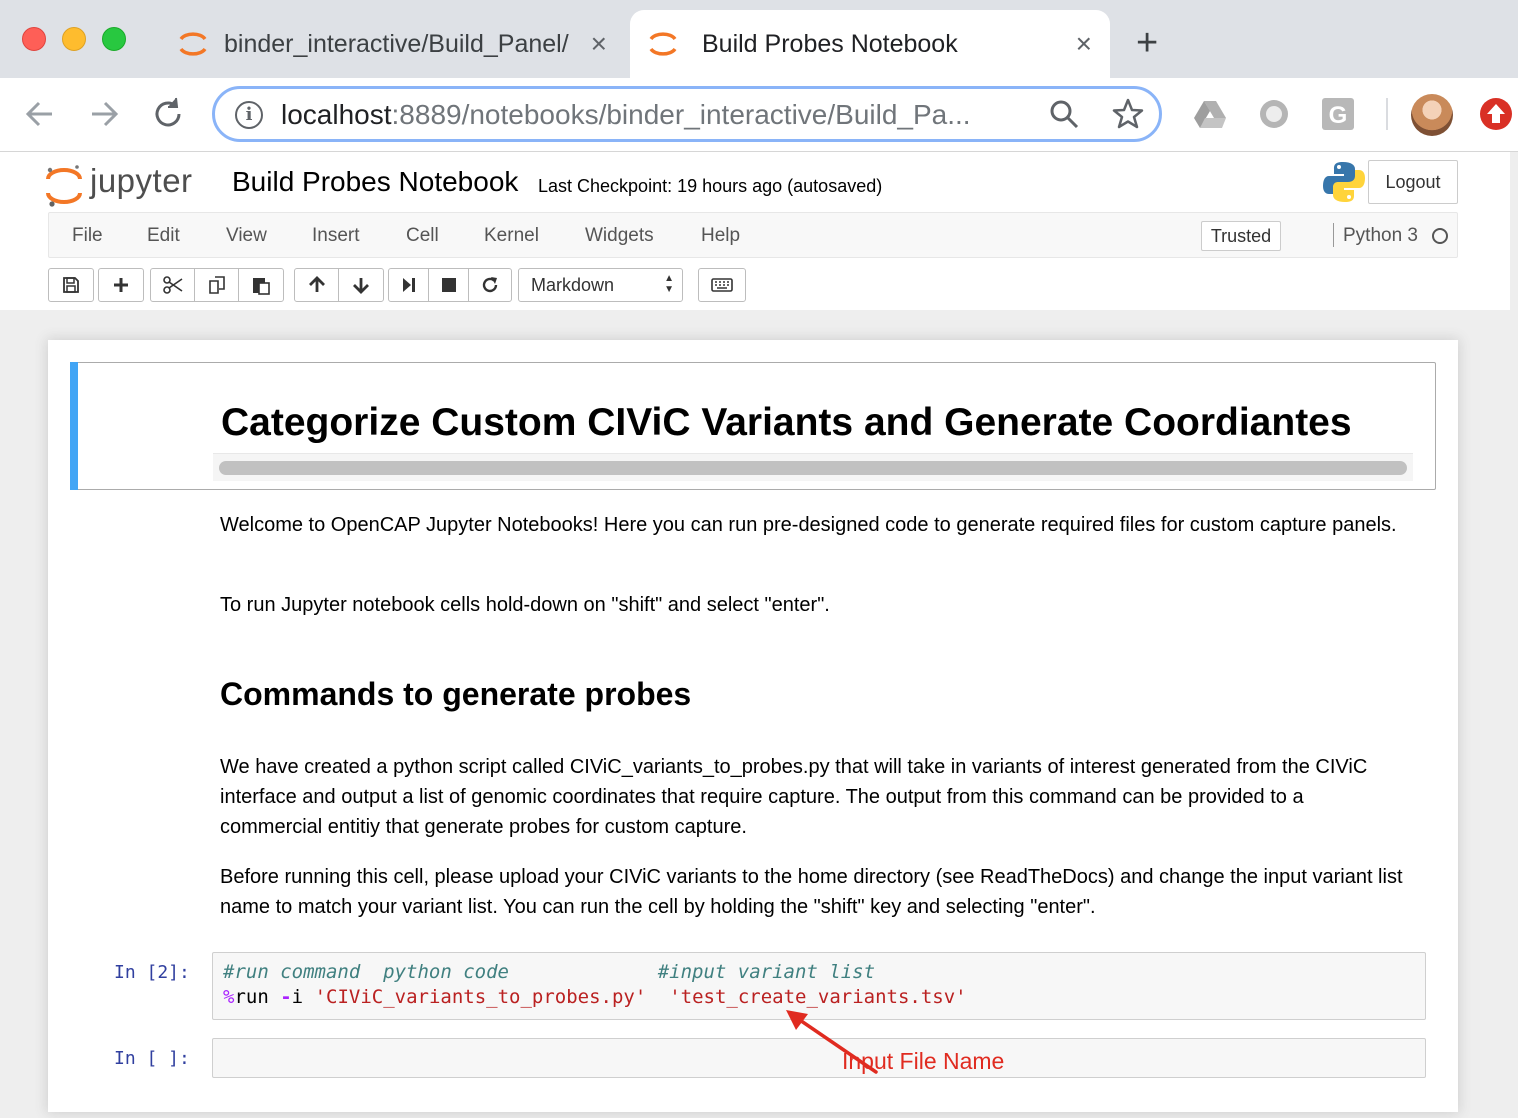 This screenshot has width=1518, height=1118. Describe the element at coordinates (830, 43) in the screenshot. I see `tab-title: Build Probes Notebook` at that location.